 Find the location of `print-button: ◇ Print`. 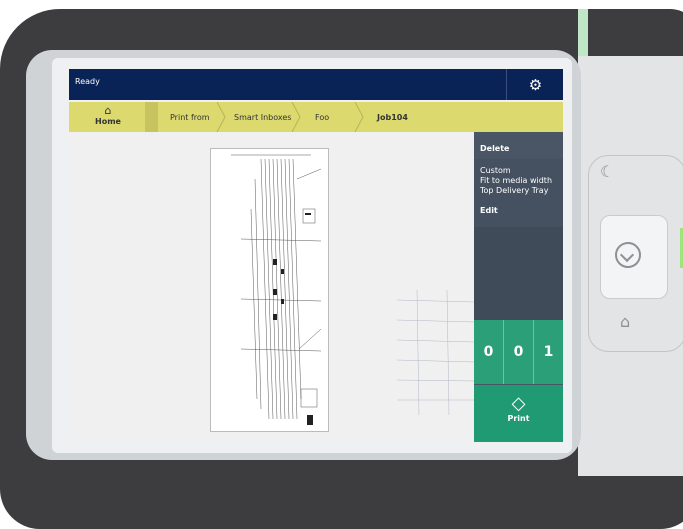

print-button: ◇ Print is located at coordinates (518, 413).